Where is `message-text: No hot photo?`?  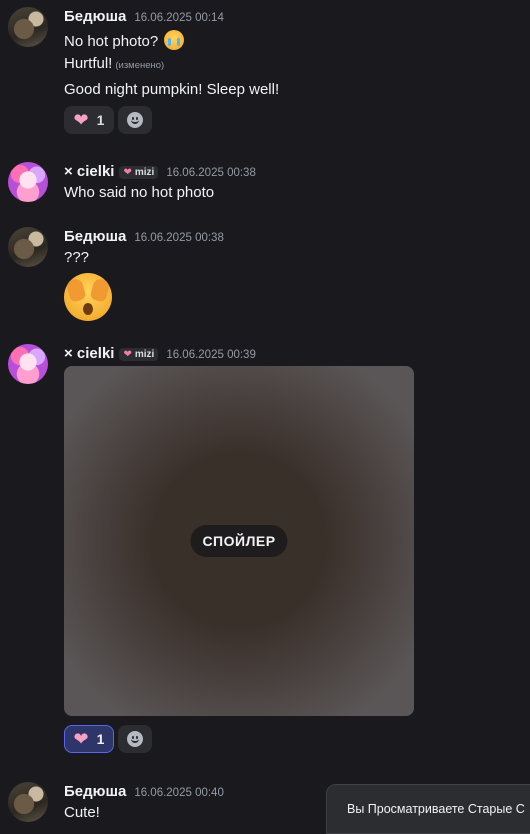
message-text: No hot photo? is located at coordinates (124, 40).